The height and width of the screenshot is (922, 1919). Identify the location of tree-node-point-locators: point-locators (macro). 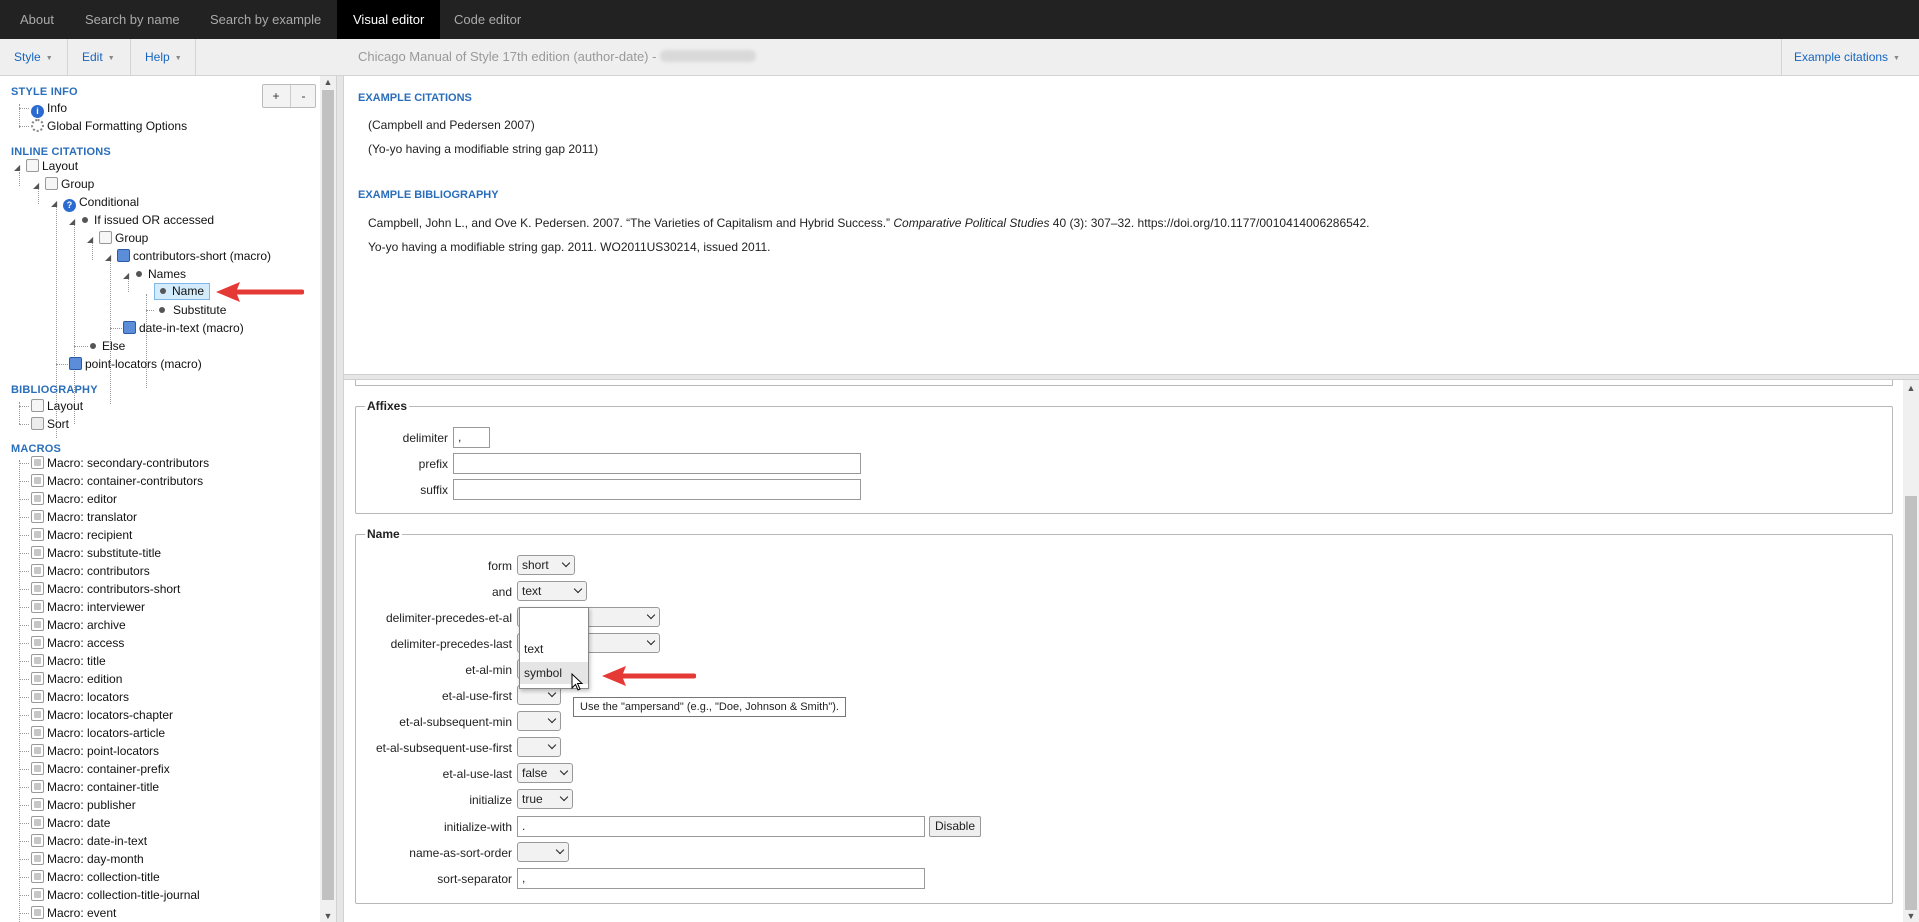
(135, 364).